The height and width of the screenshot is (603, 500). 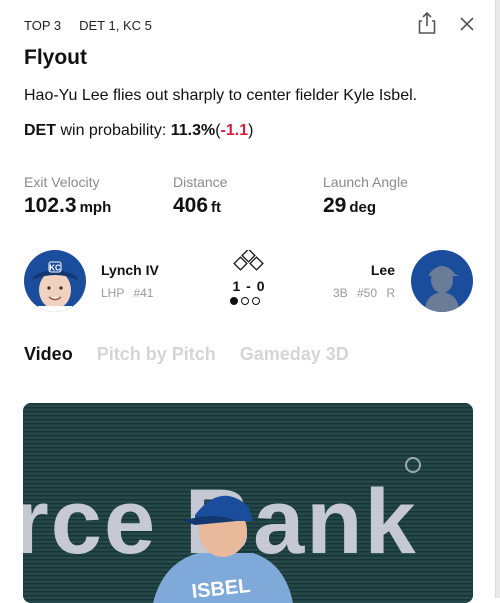 What do you see at coordinates (363, 293) in the screenshot?
I see `batter-meta: 3B #50 R` at bounding box center [363, 293].